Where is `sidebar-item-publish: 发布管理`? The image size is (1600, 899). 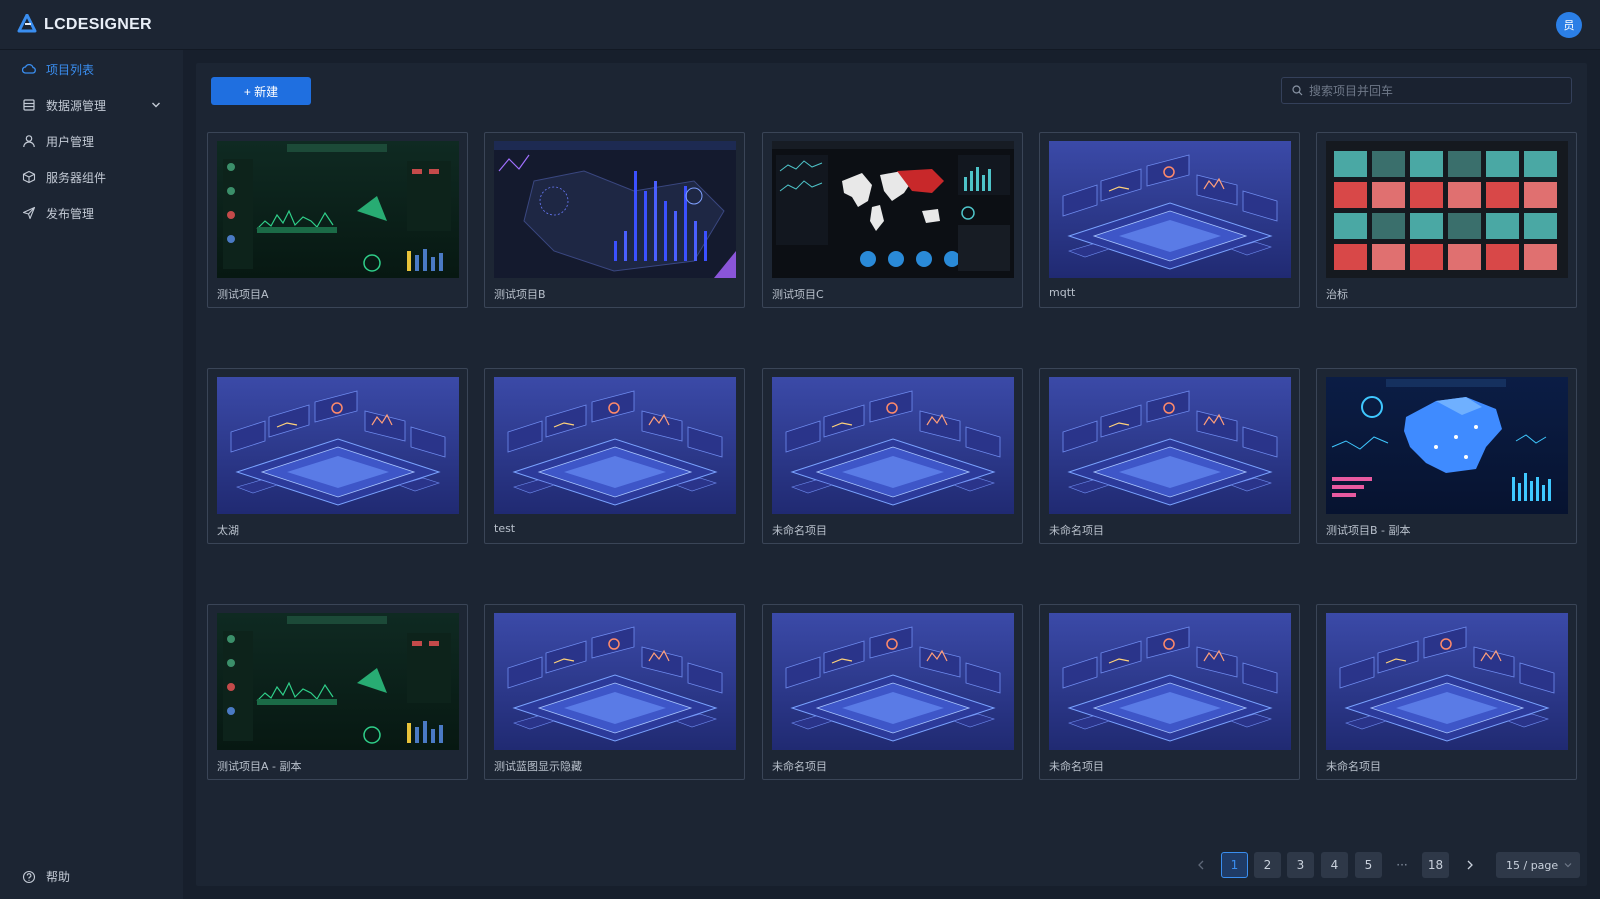
sidebar-item-publish: 发布管理 is located at coordinates (91, 213).